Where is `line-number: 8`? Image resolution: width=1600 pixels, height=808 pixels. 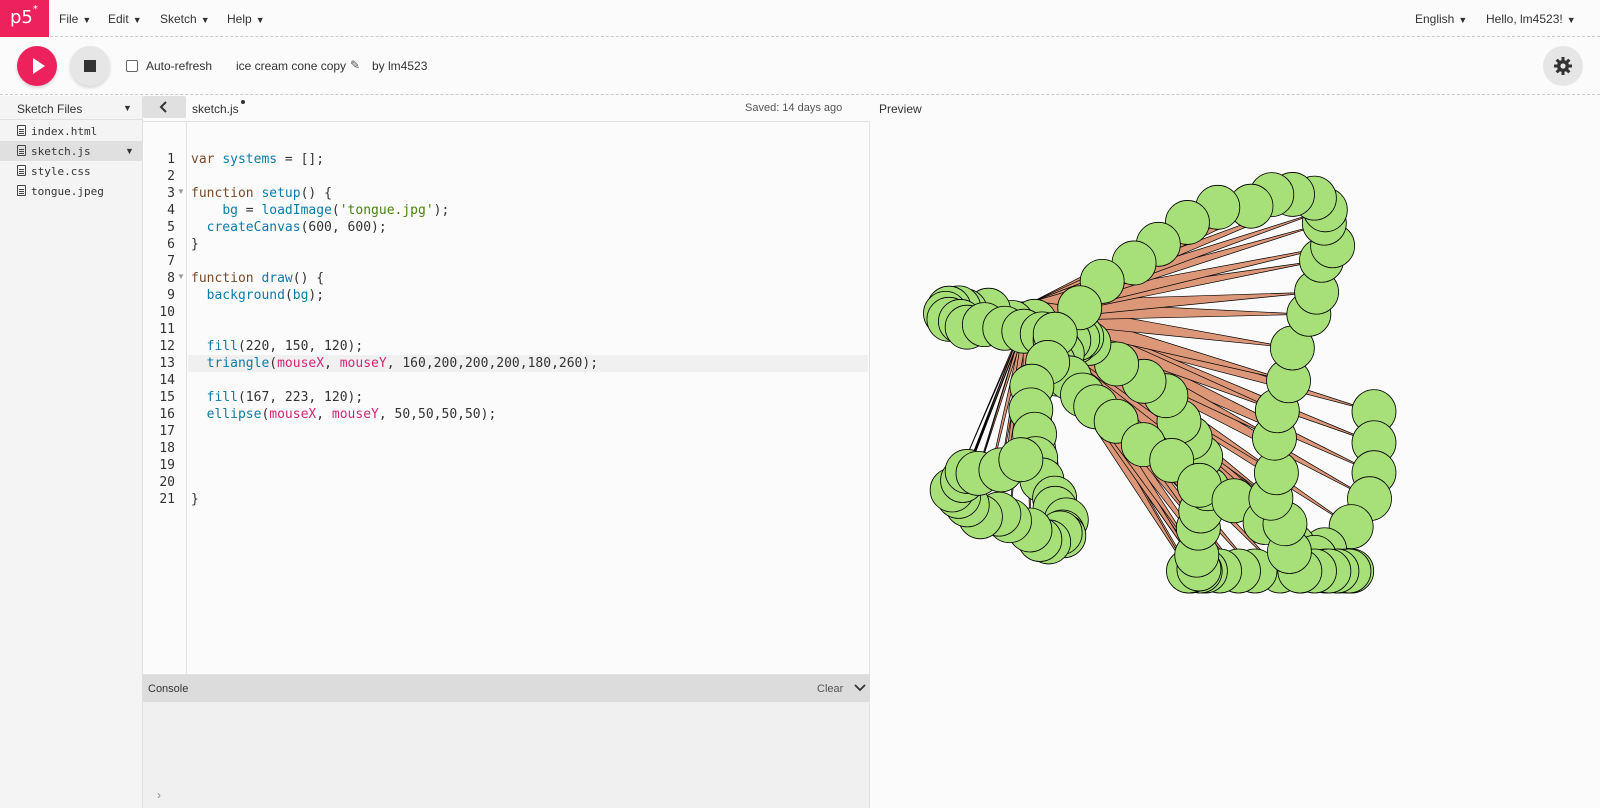
line-number: 8 is located at coordinates (171, 278).